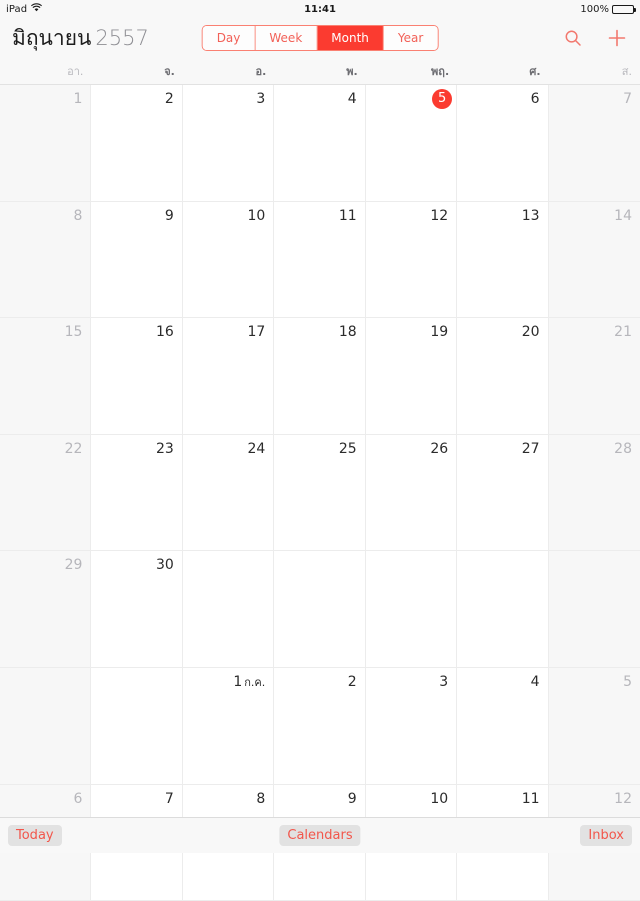 This screenshot has height=901, width=640. What do you see at coordinates (411, 376) in the screenshot?
I see `day-cell: 19` at bounding box center [411, 376].